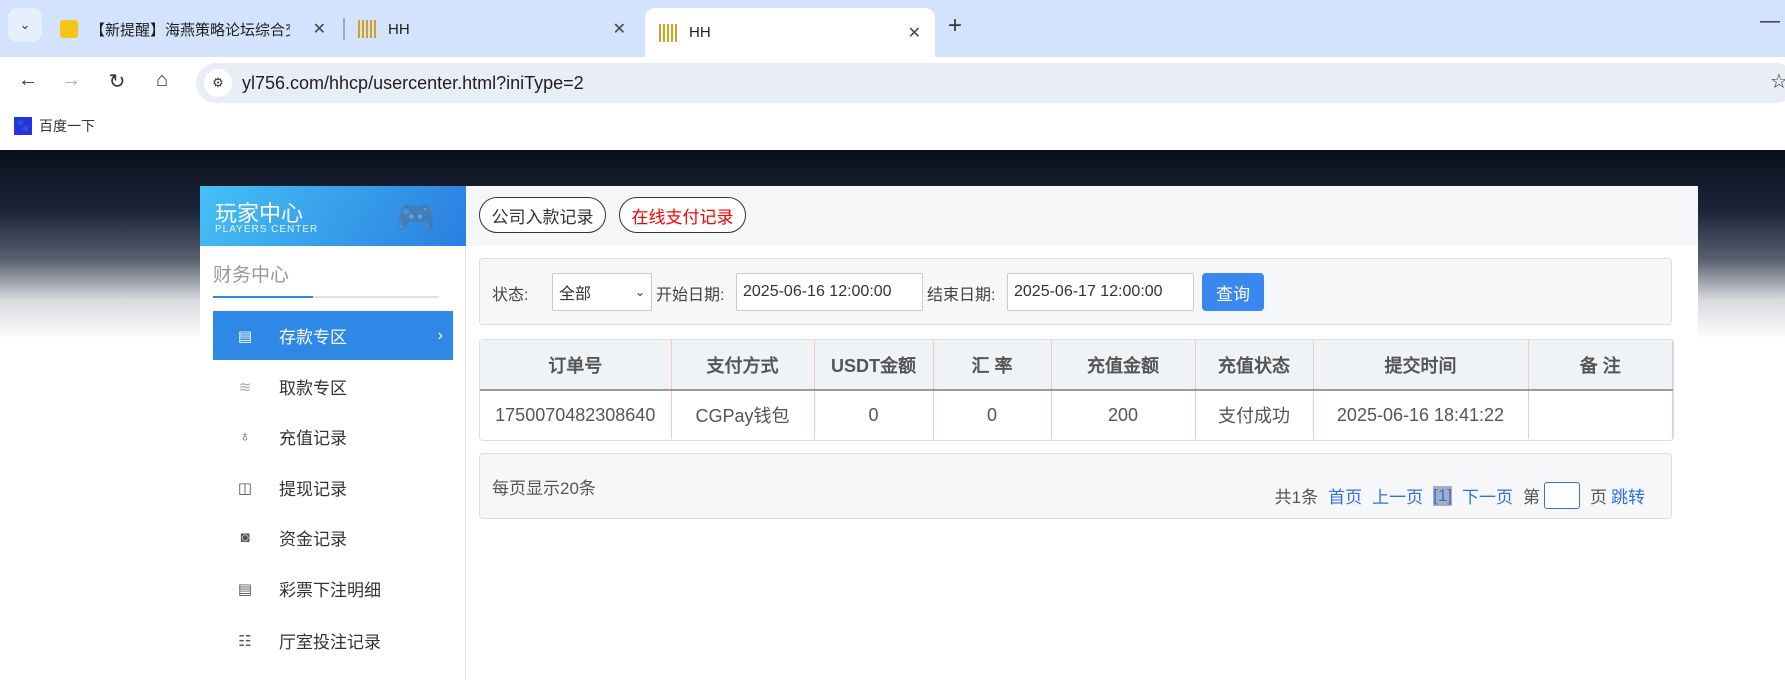  Describe the element at coordinates (1100, 292) in the screenshot. I see `end-date-input: 2025-06-17 12:00:00` at that location.